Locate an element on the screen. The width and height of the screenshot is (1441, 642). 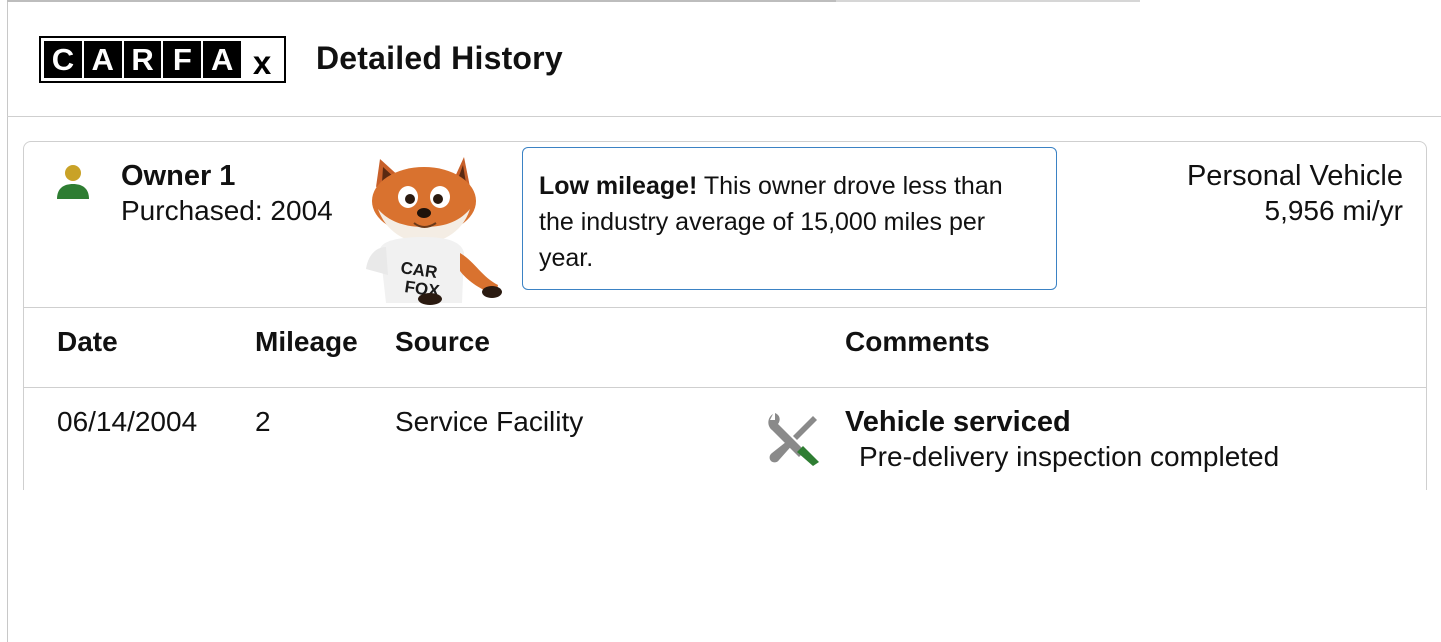
logo-letter: F is located at coordinates (182, 59).